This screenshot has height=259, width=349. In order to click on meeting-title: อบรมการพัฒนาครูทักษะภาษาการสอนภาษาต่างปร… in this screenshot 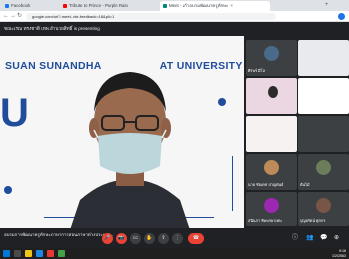, I will do `click(59, 234)`.